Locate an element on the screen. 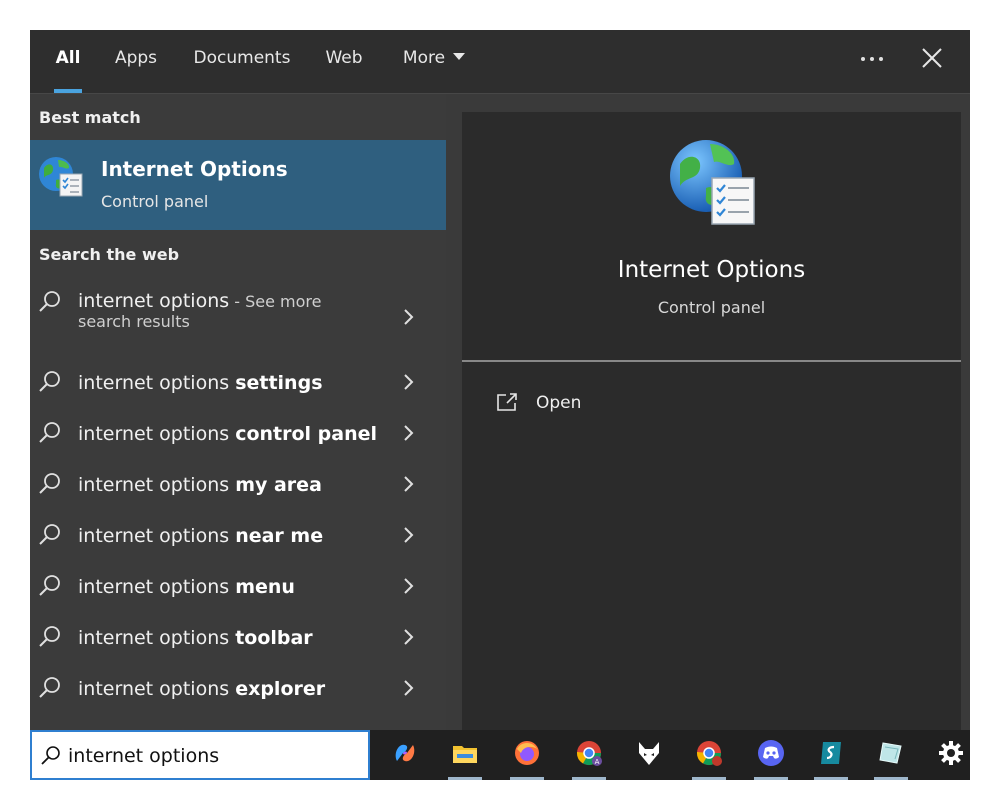 This screenshot has height=811, width=1000. open-label: Open is located at coordinates (559, 403).